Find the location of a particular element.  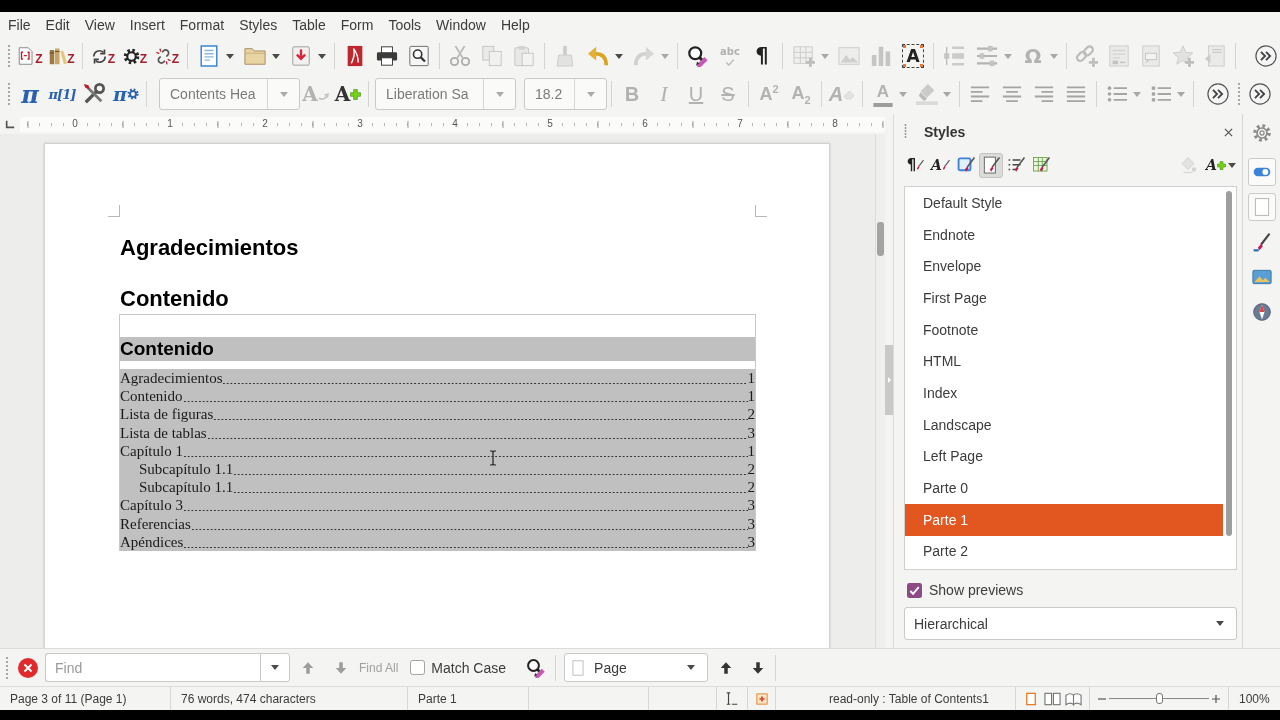

style-list-item: Left Page is located at coordinates (1064, 456).